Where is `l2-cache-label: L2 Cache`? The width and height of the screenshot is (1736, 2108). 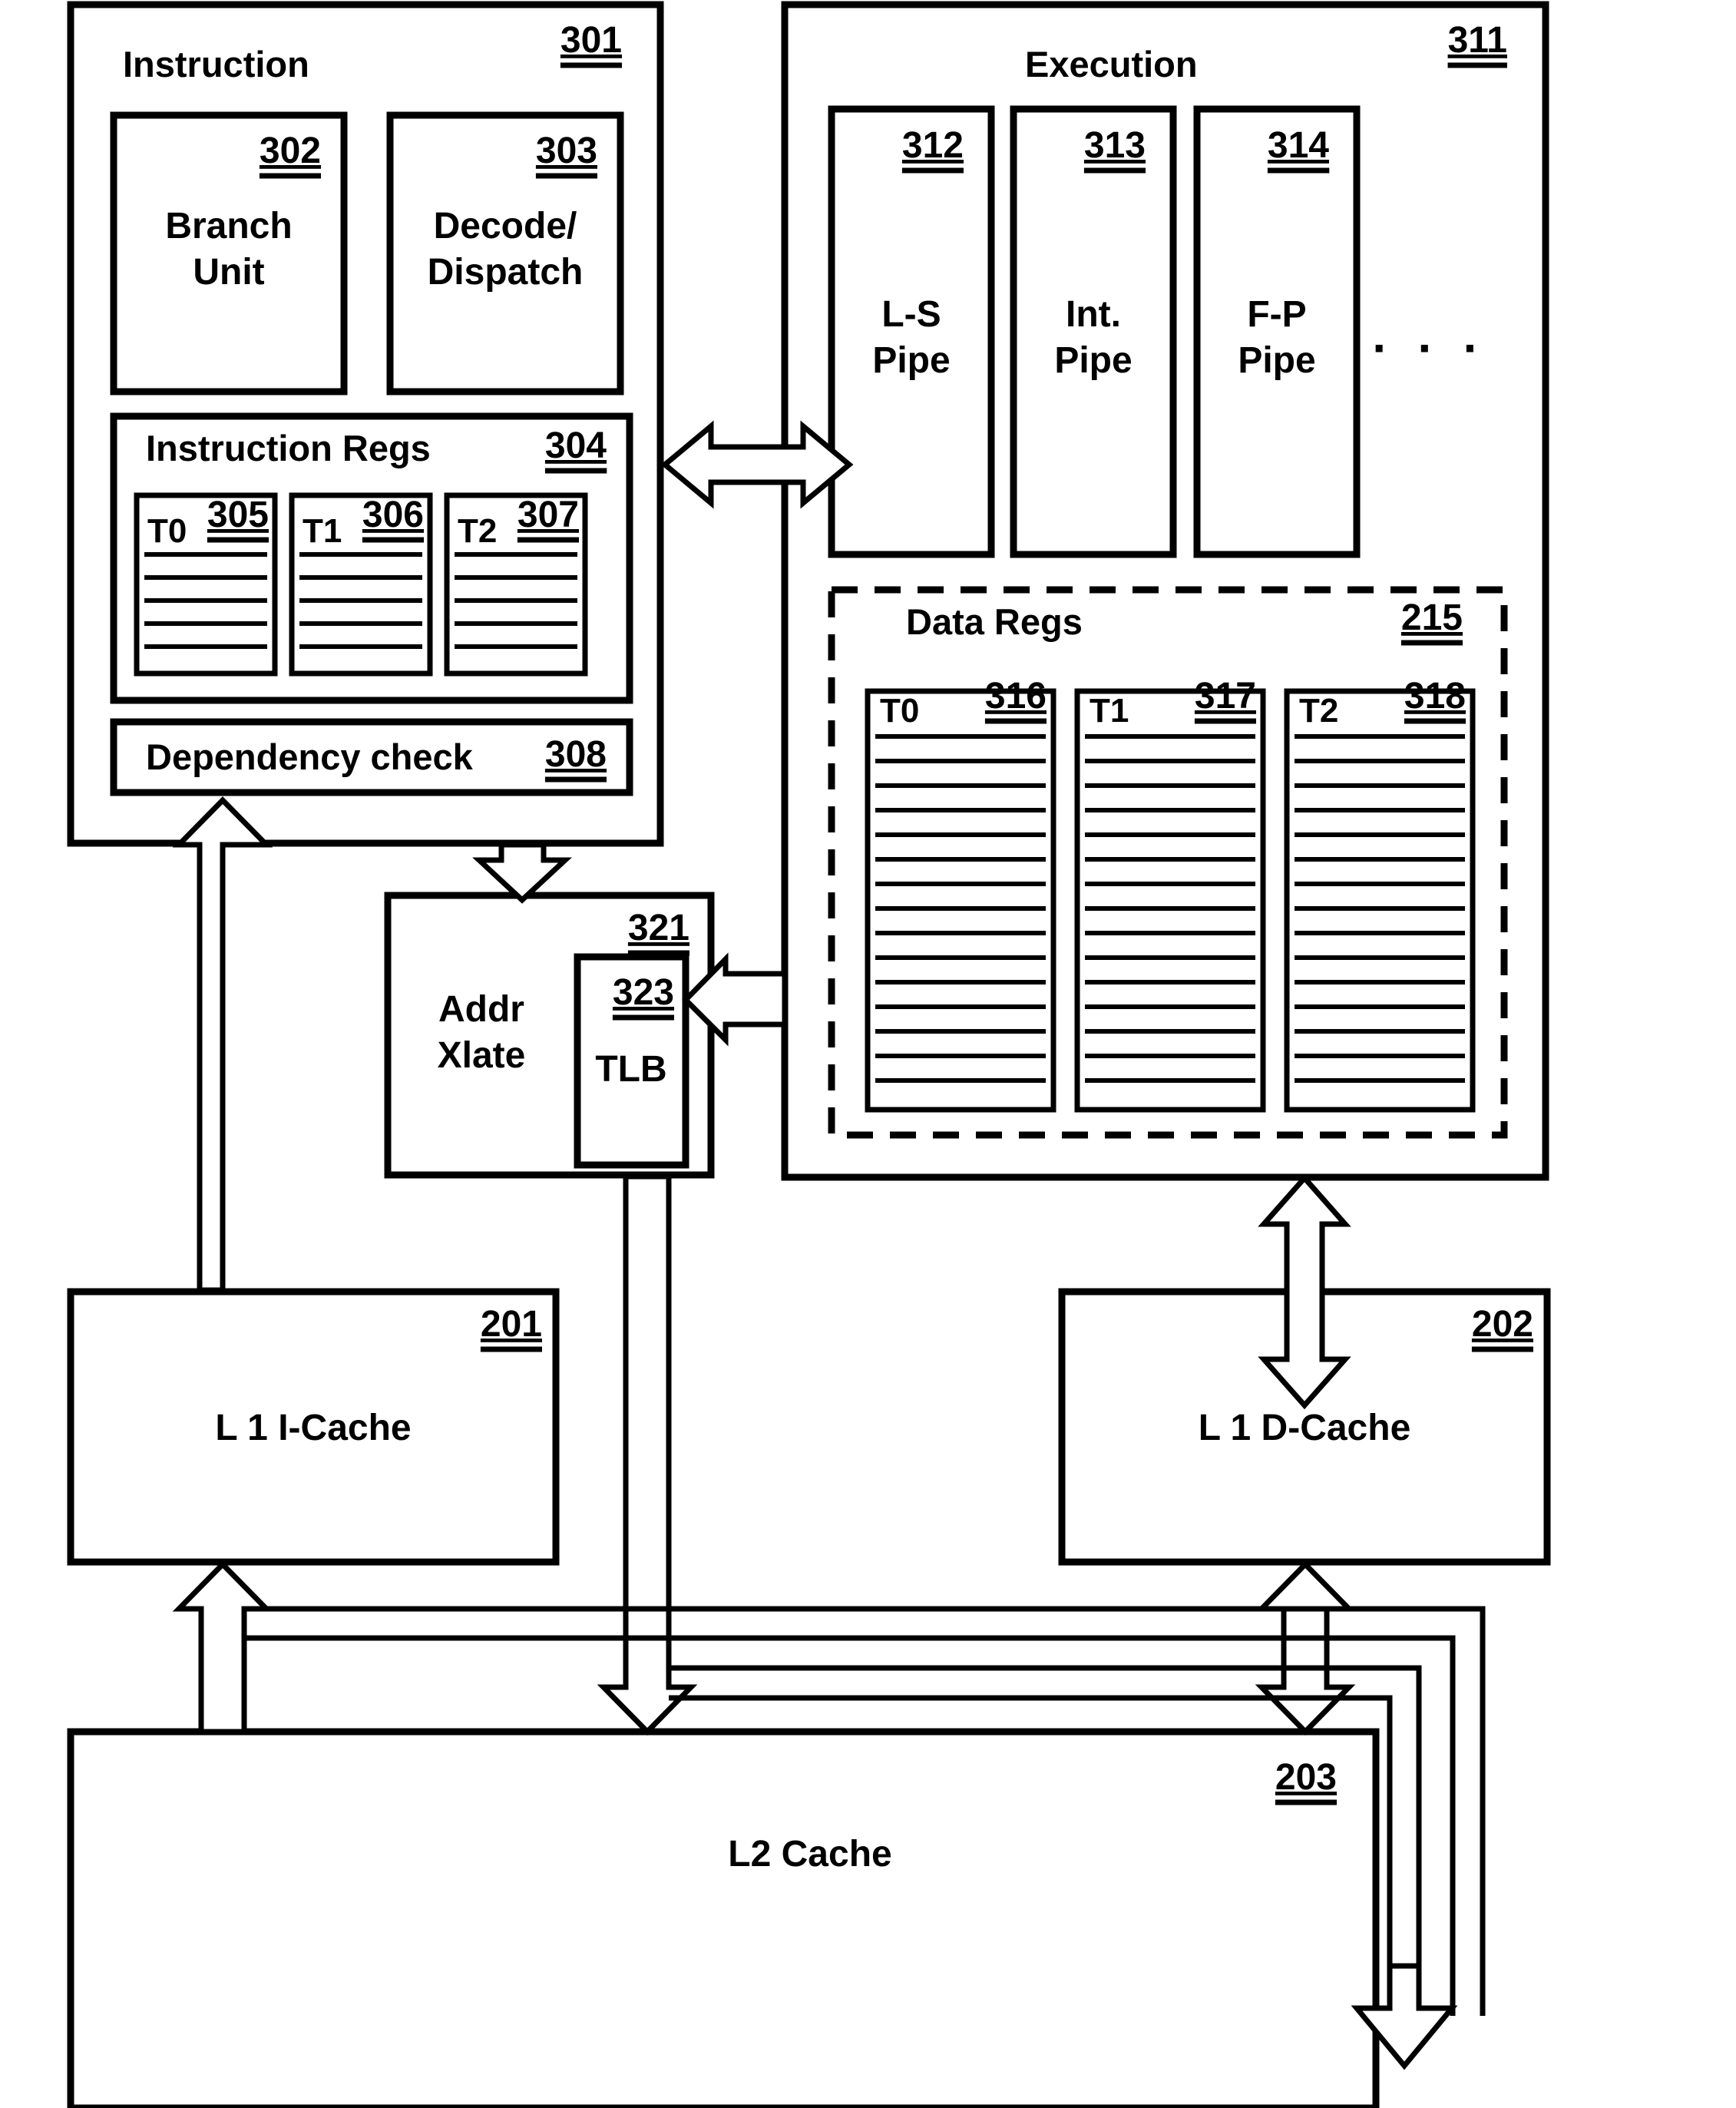 l2-cache-label: L2 Cache is located at coordinates (810, 1854).